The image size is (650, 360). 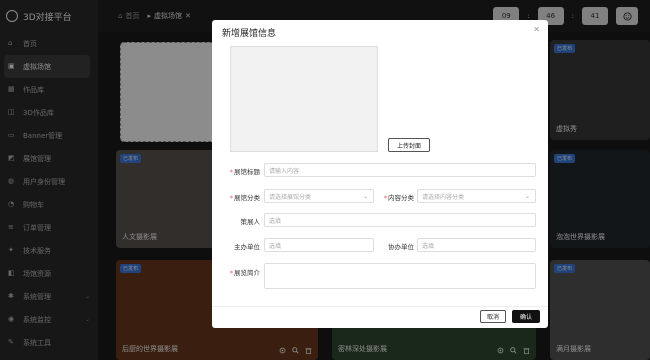 I want to click on intro-label: *展览简介, so click(x=244, y=273).